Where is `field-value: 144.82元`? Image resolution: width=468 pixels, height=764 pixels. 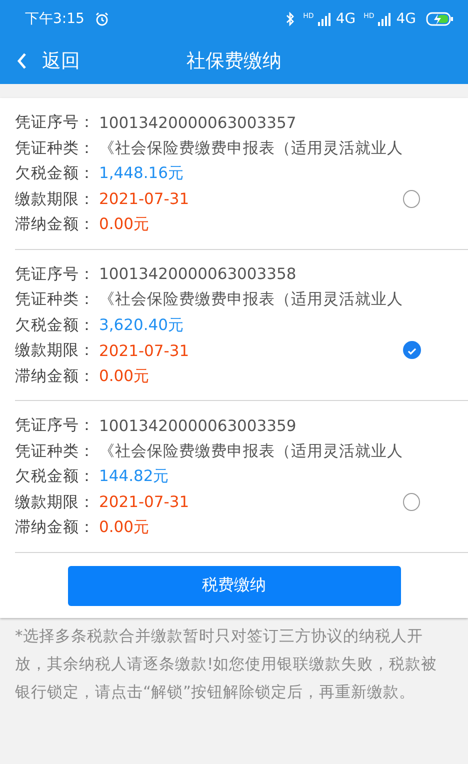 field-value: 144.82元 is located at coordinates (134, 477).